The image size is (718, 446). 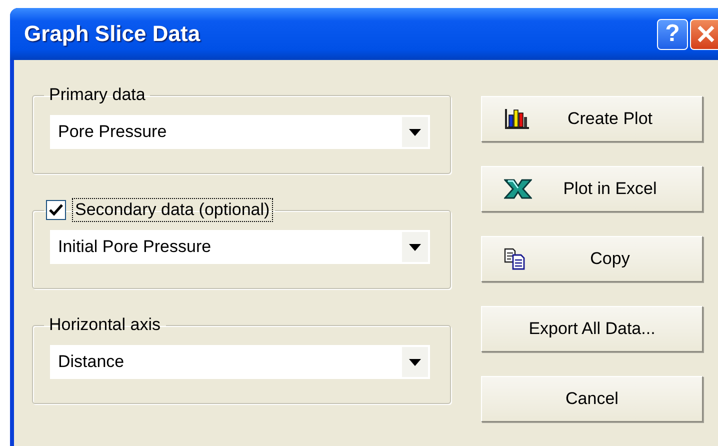 I want to click on close-icon, so click(x=705, y=34).